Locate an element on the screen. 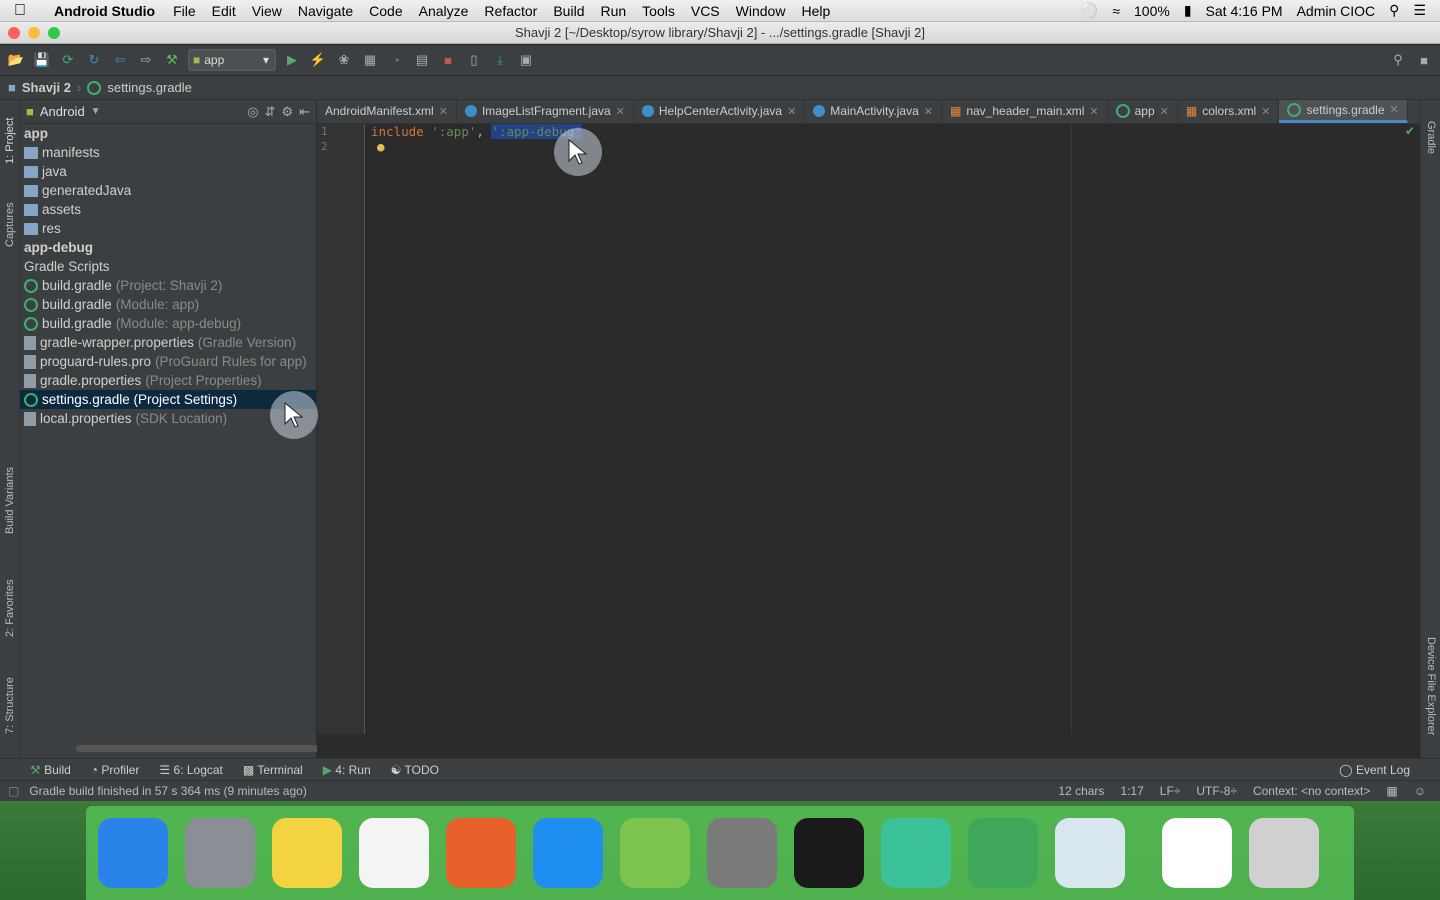  preview-icon is located at coordinates (1090, 853).